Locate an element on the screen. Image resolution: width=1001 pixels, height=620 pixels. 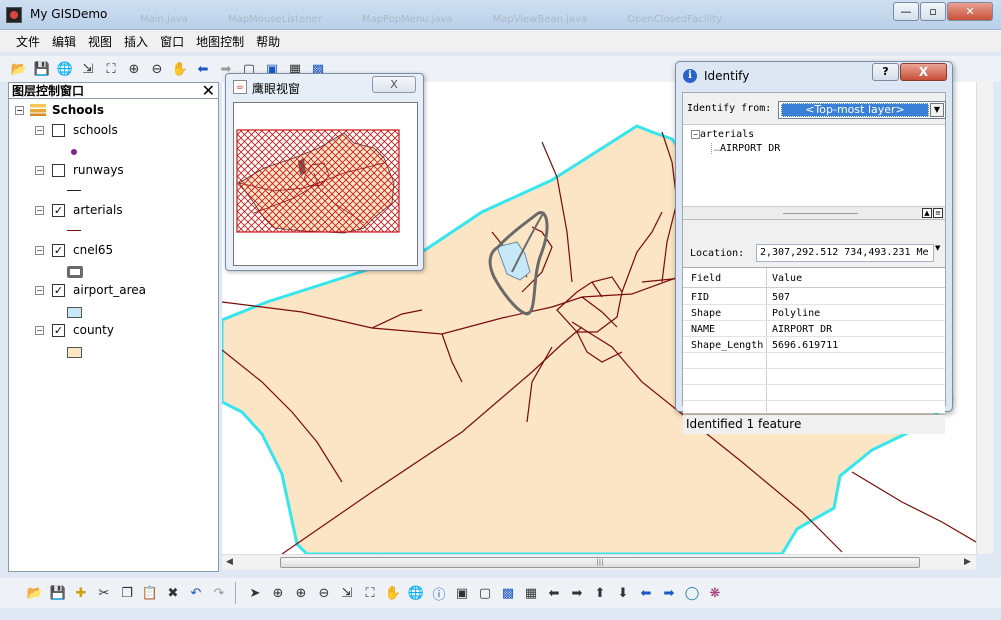
close-icon: ✕ is located at coordinates (208, 90).